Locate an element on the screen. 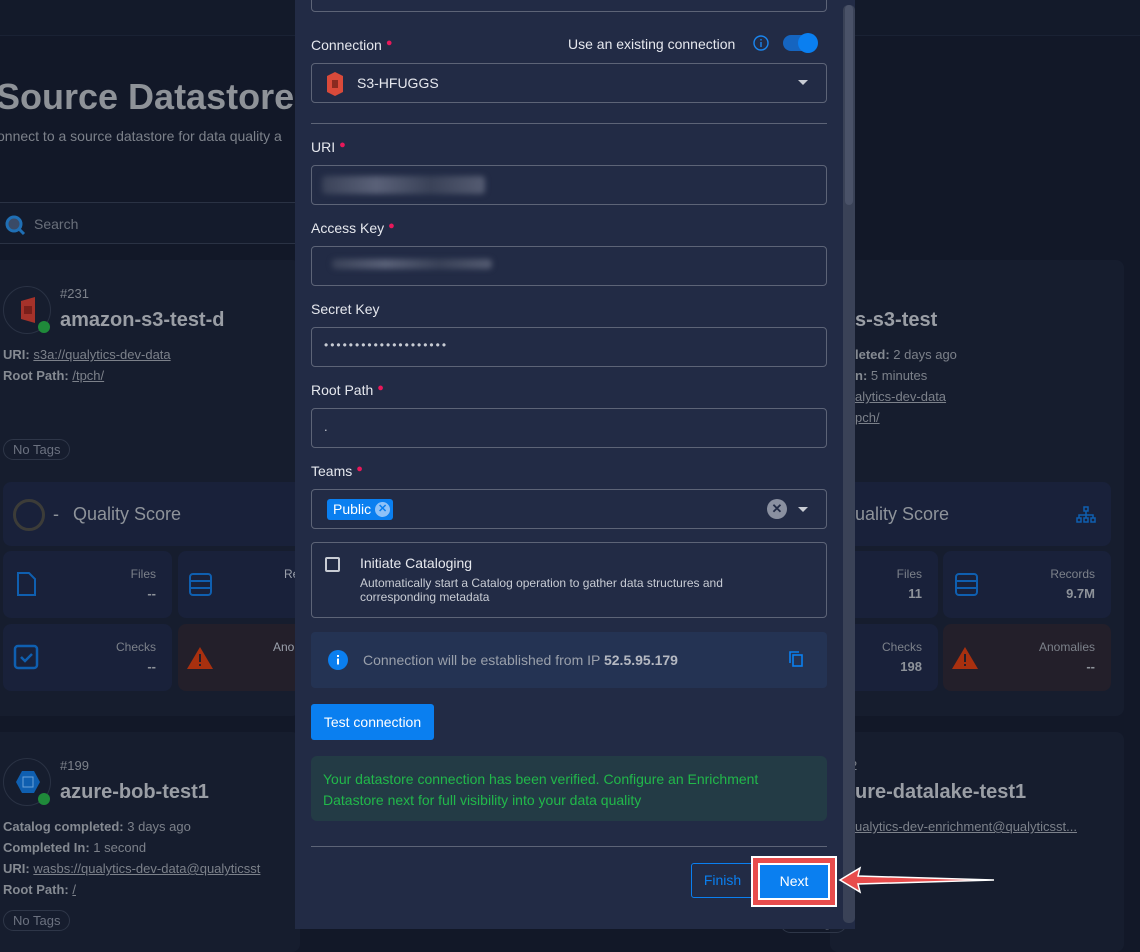 The width and height of the screenshot is (1140, 952). use-existing-toggle is located at coordinates (800, 43).